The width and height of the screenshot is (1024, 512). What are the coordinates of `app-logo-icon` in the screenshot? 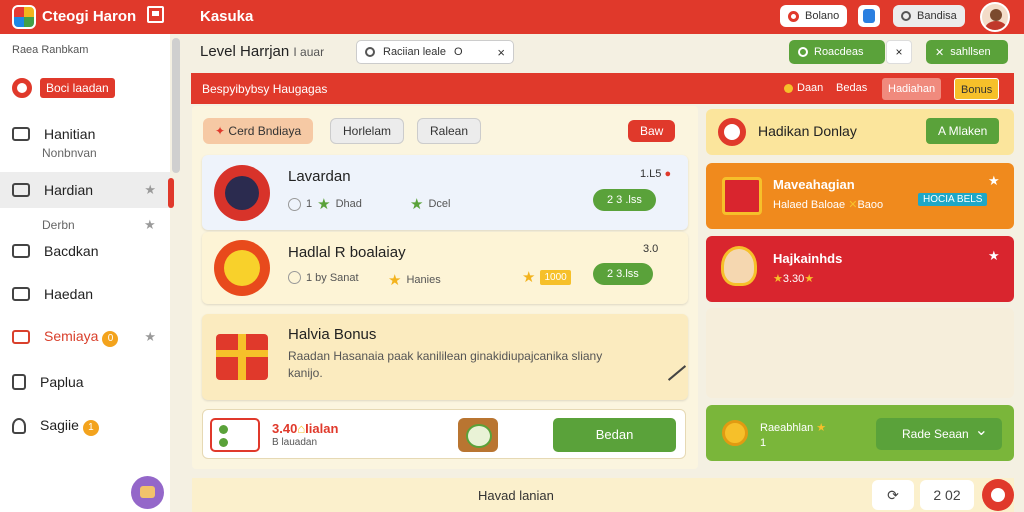 It's located at (24, 17).